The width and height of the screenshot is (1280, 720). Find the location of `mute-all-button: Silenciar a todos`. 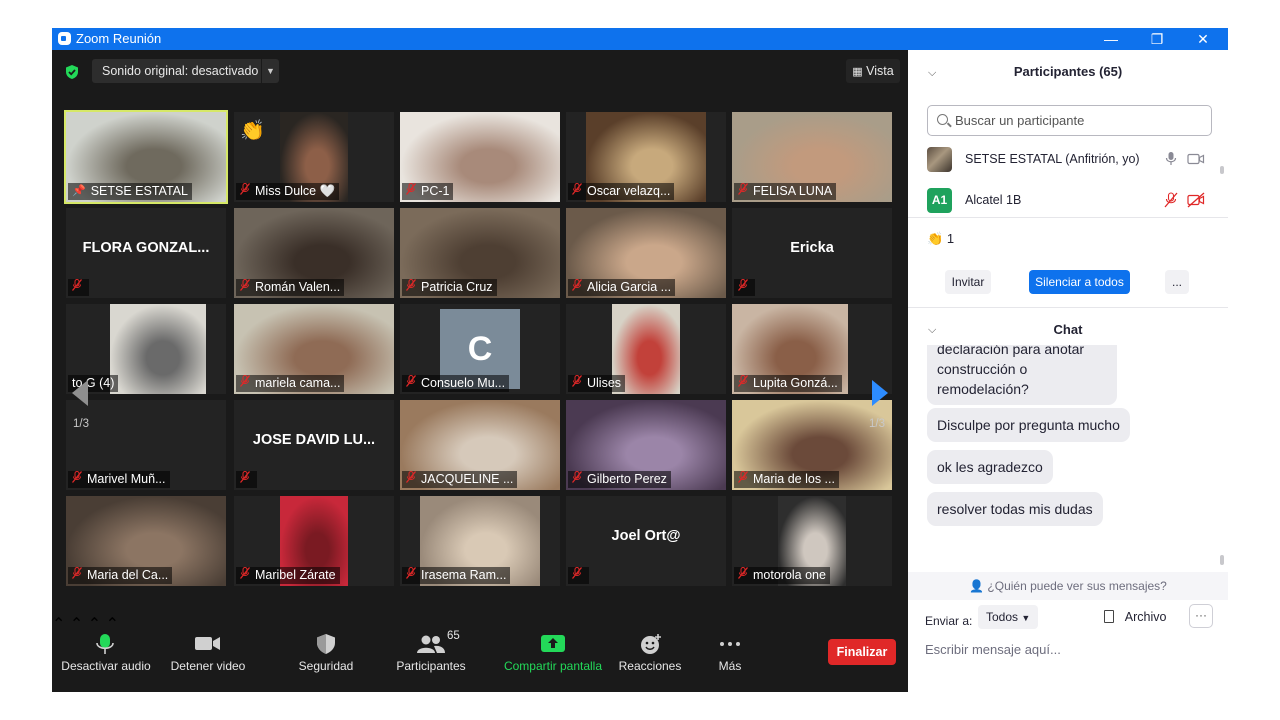

mute-all-button: Silenciar a todos is located at coordinates (1079, 282).